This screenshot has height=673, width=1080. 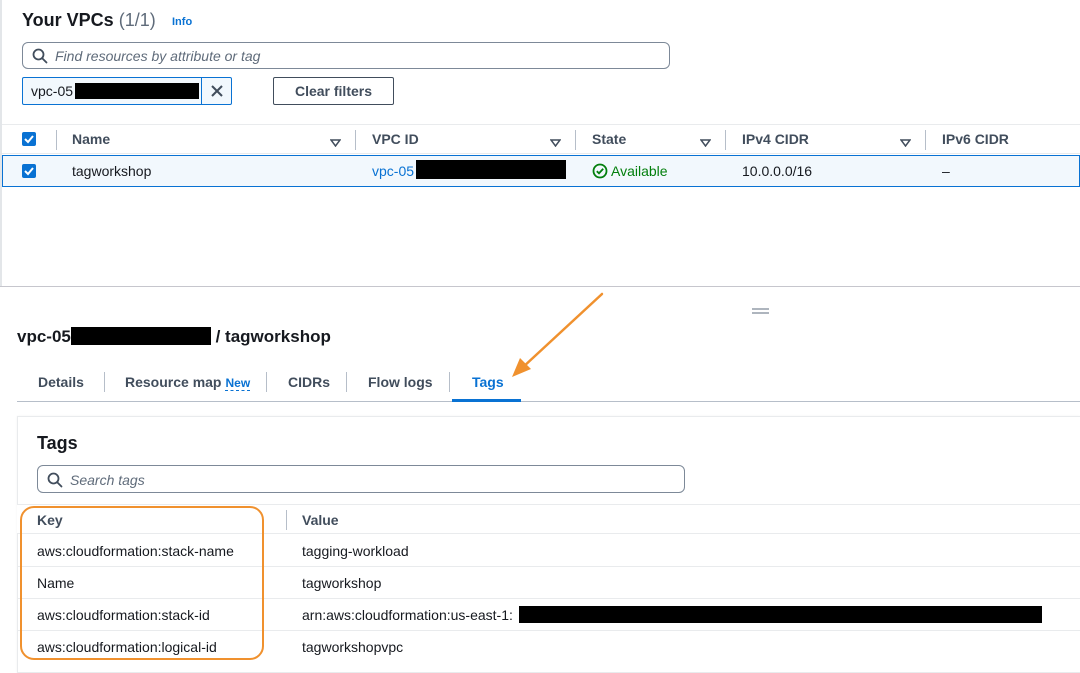 What do you see at coordinates (342, 583) in the screenshot?
I see `tag-value: tagworkshop` at bounding box center [342, 583].